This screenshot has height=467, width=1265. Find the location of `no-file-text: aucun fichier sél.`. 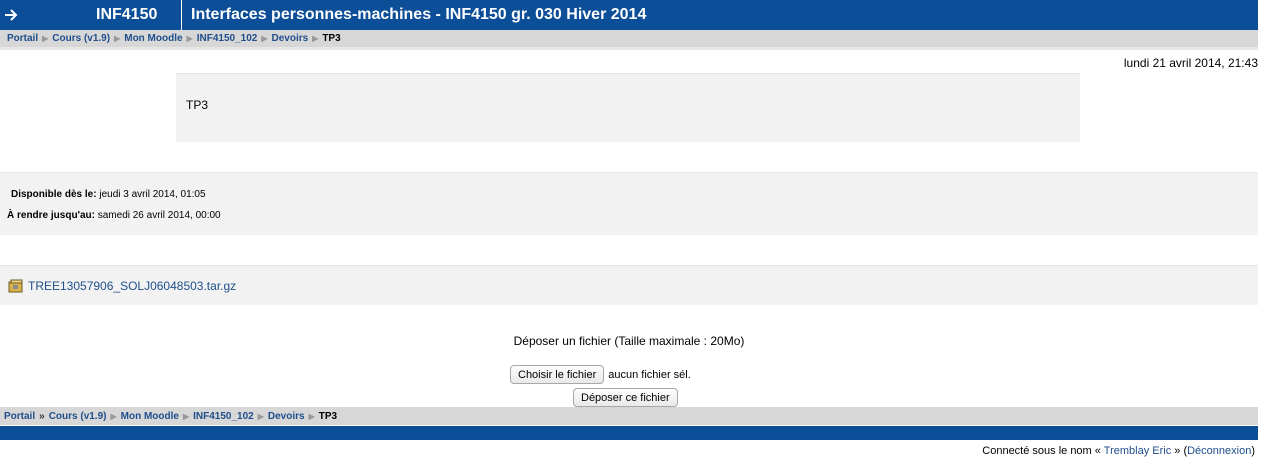

no-file-text: aucun fichier sél. is located at coordinates (649, 374).